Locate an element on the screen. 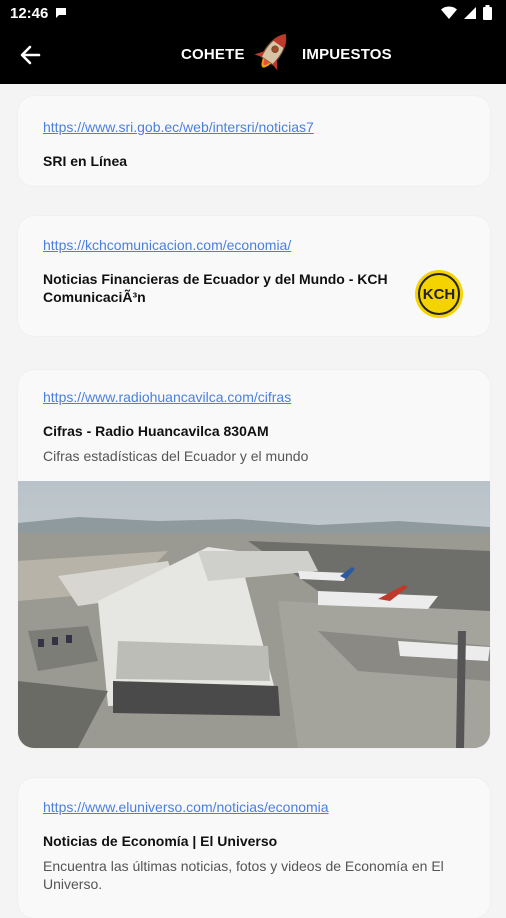 This screenshot has height=918, width=506. app-title-right: IMPUESTOS is located at coordinates (347, 54).